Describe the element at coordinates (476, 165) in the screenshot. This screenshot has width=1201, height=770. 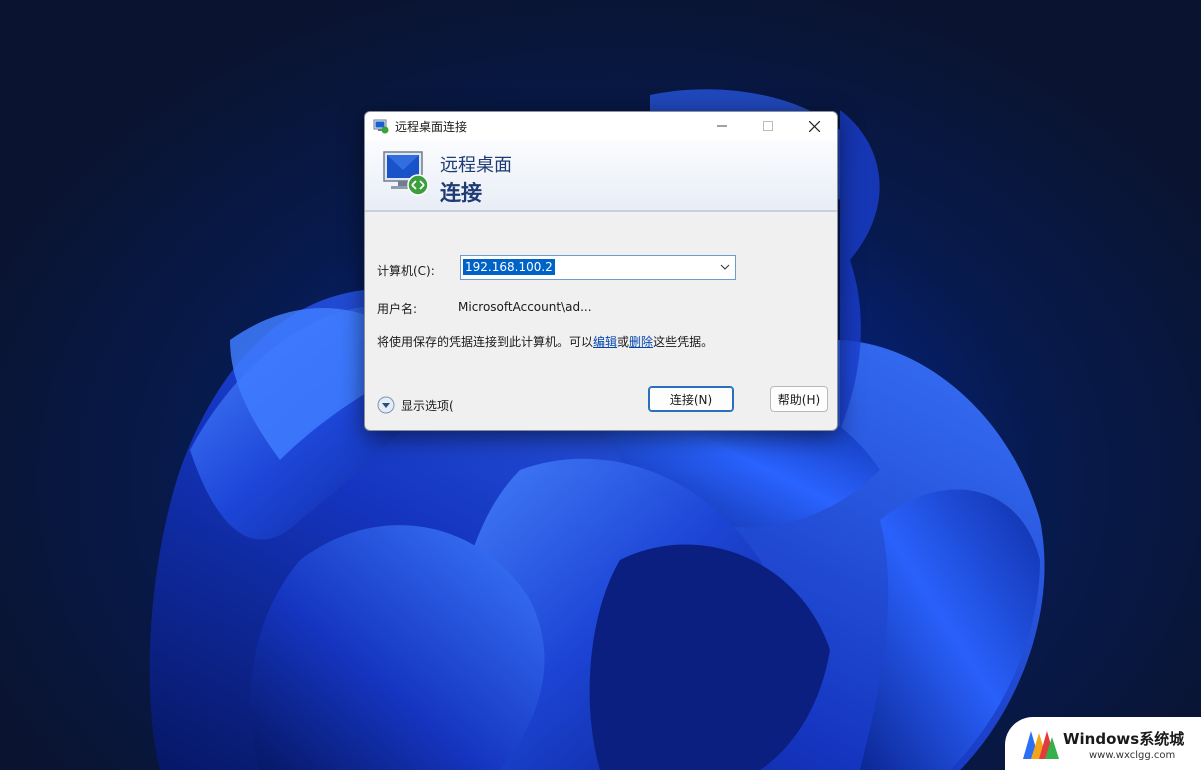
I see `banner-title-line1: 远程桌面` at that location.